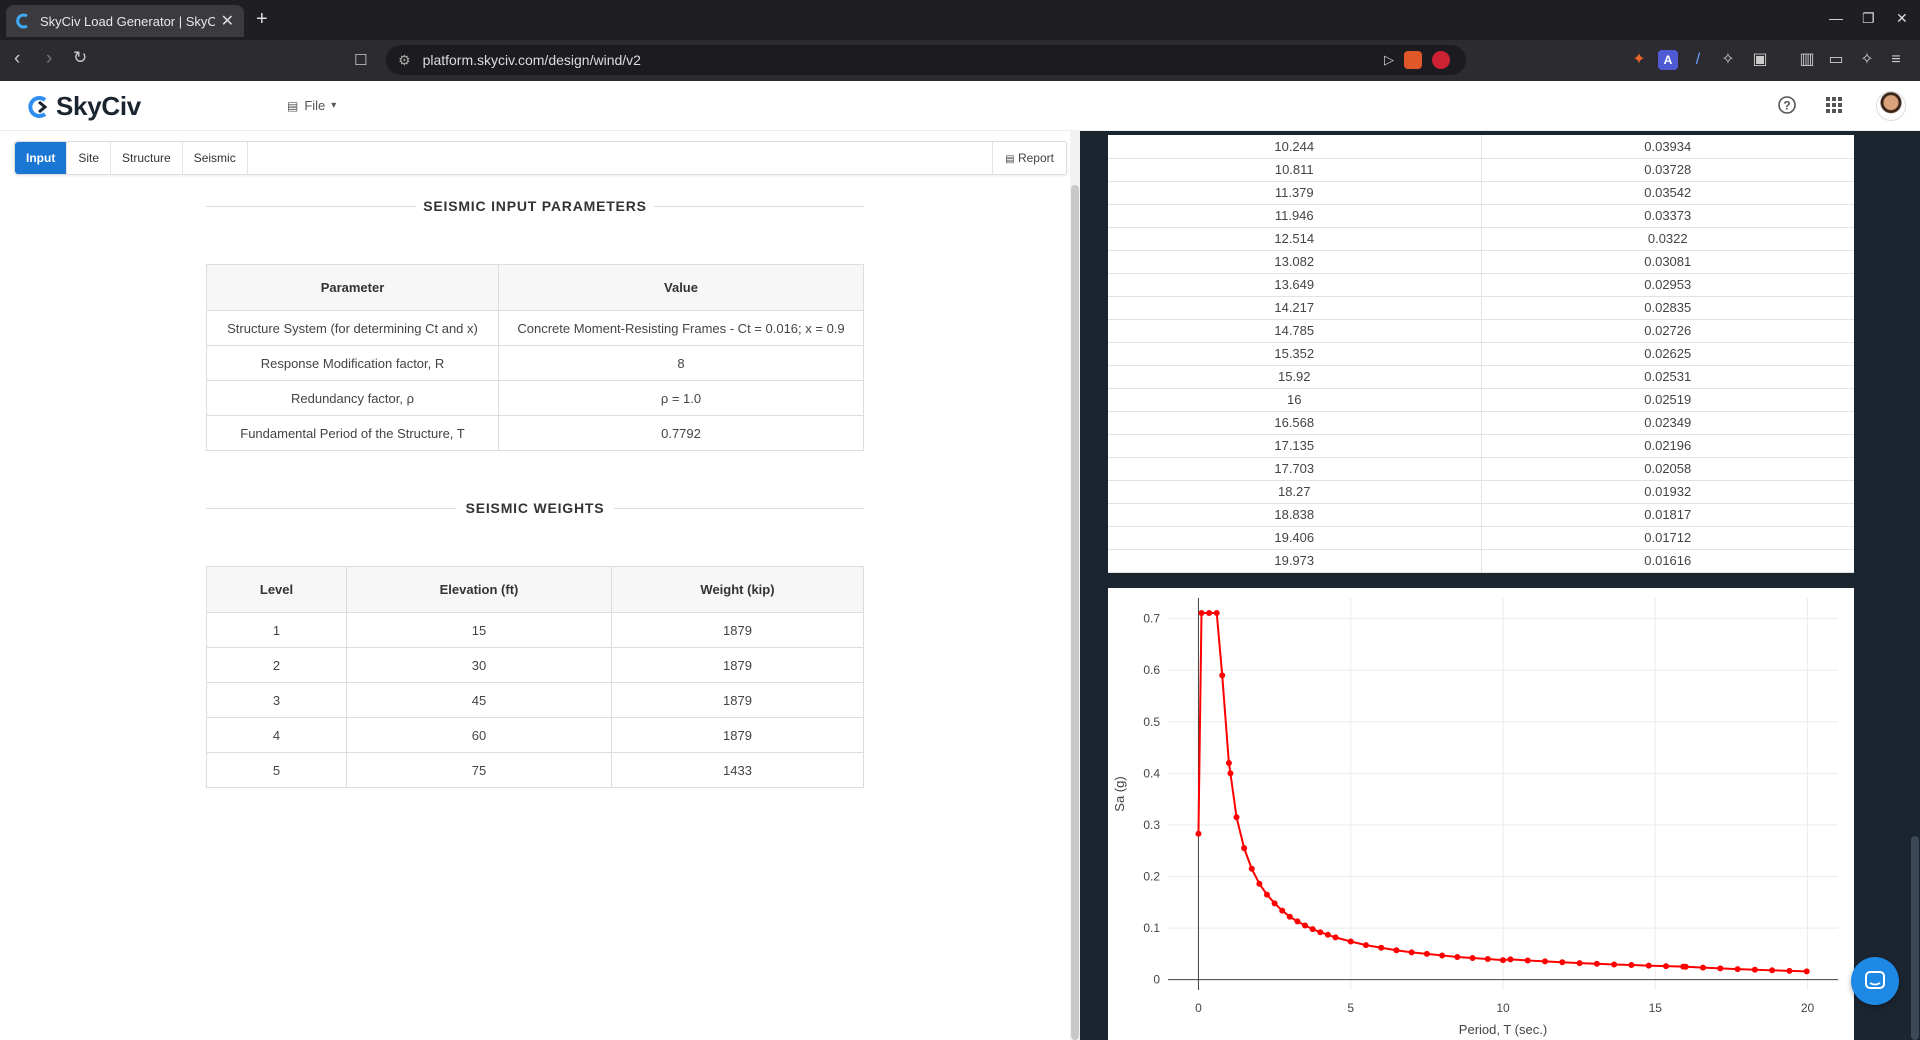  What do you see at coordinates (1667, 446) in the screenshot?
I see `sa-cell: 0.02196` at bounding box center [1667, 446].